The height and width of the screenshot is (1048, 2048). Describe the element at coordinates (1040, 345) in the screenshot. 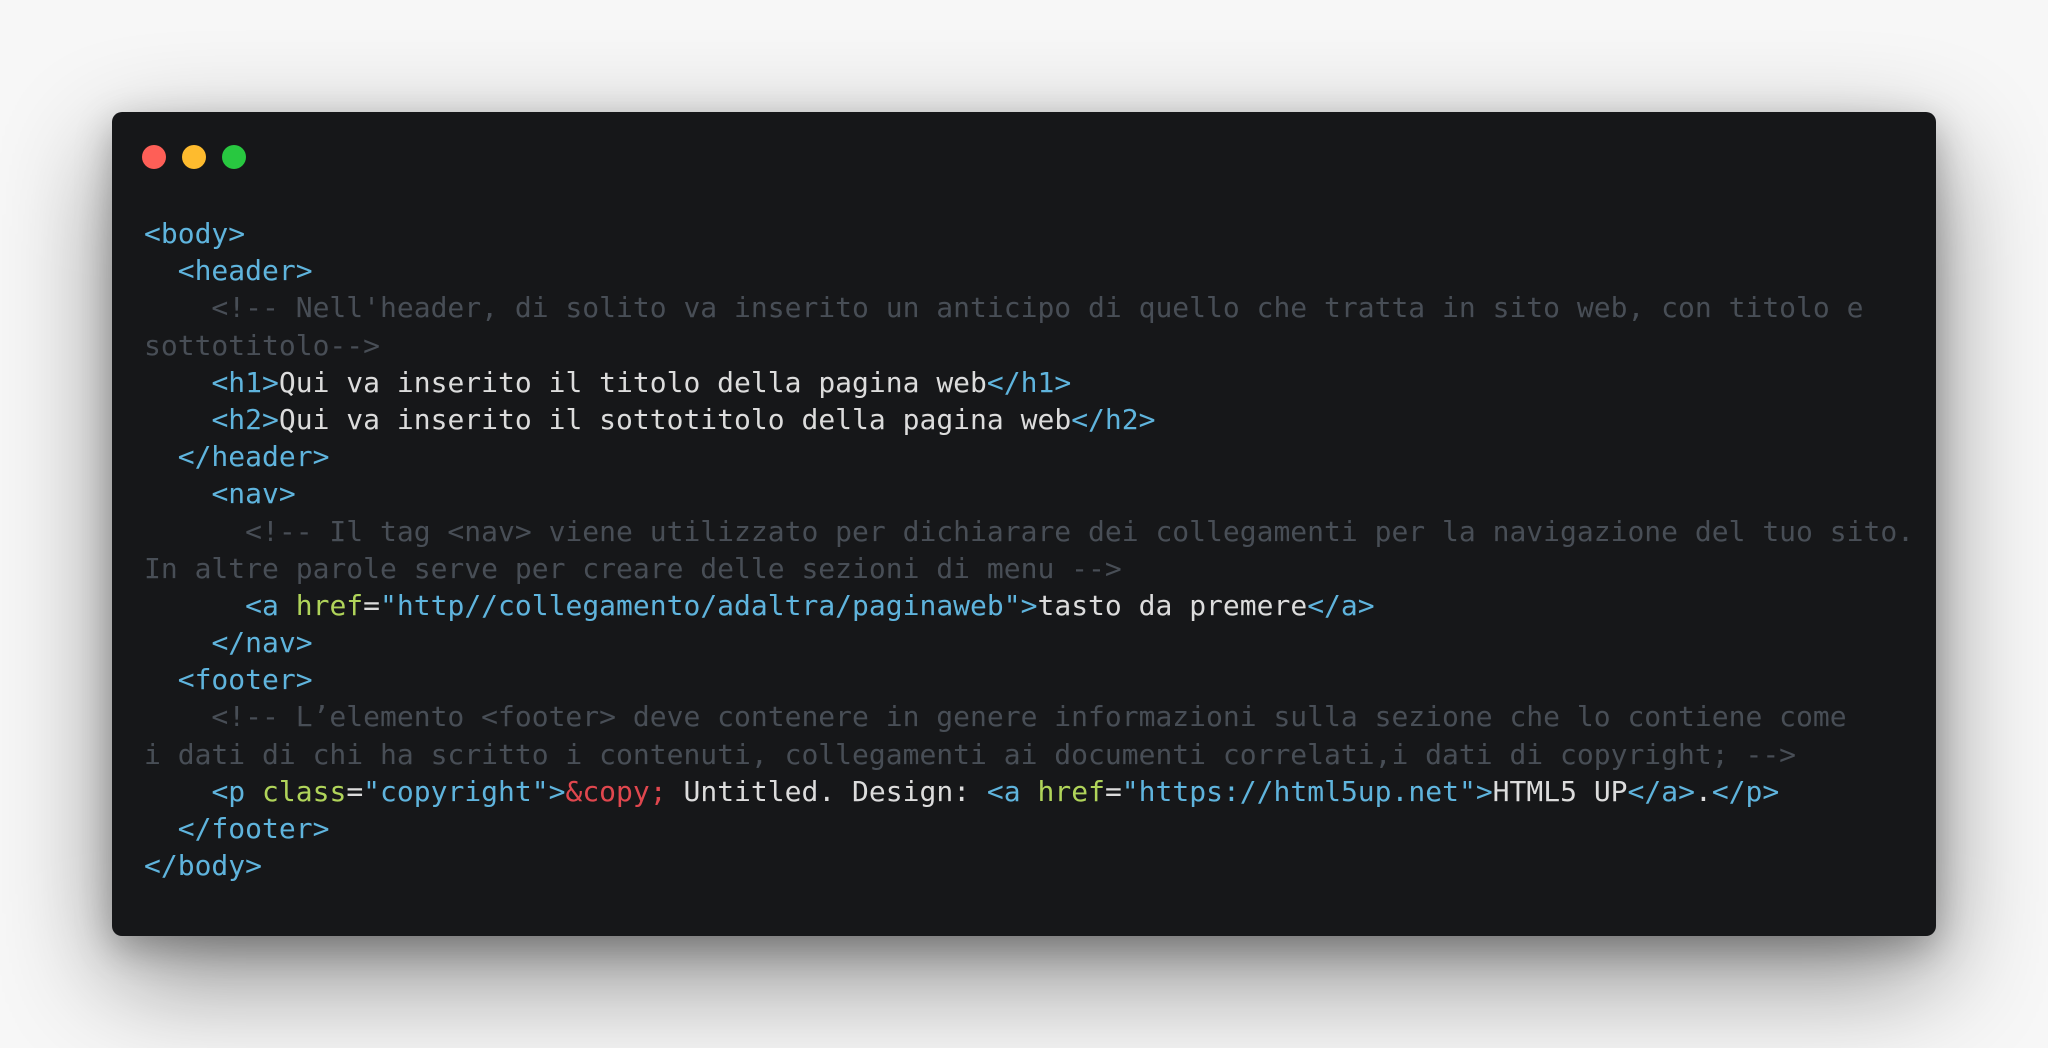

I see `code-line: sottotitolo-->` at that location.